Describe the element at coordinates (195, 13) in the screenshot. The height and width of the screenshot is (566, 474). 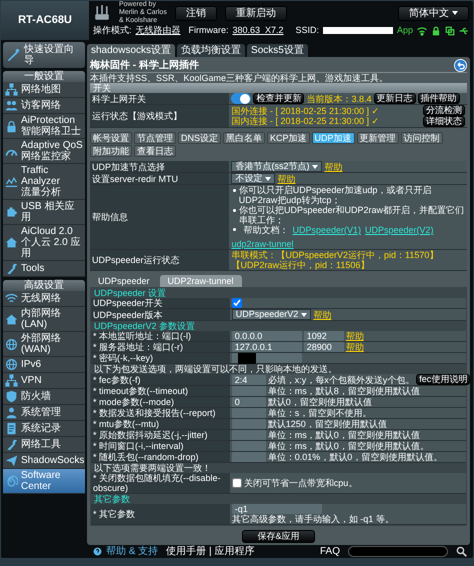
I see `header-button: 注销` at that location.